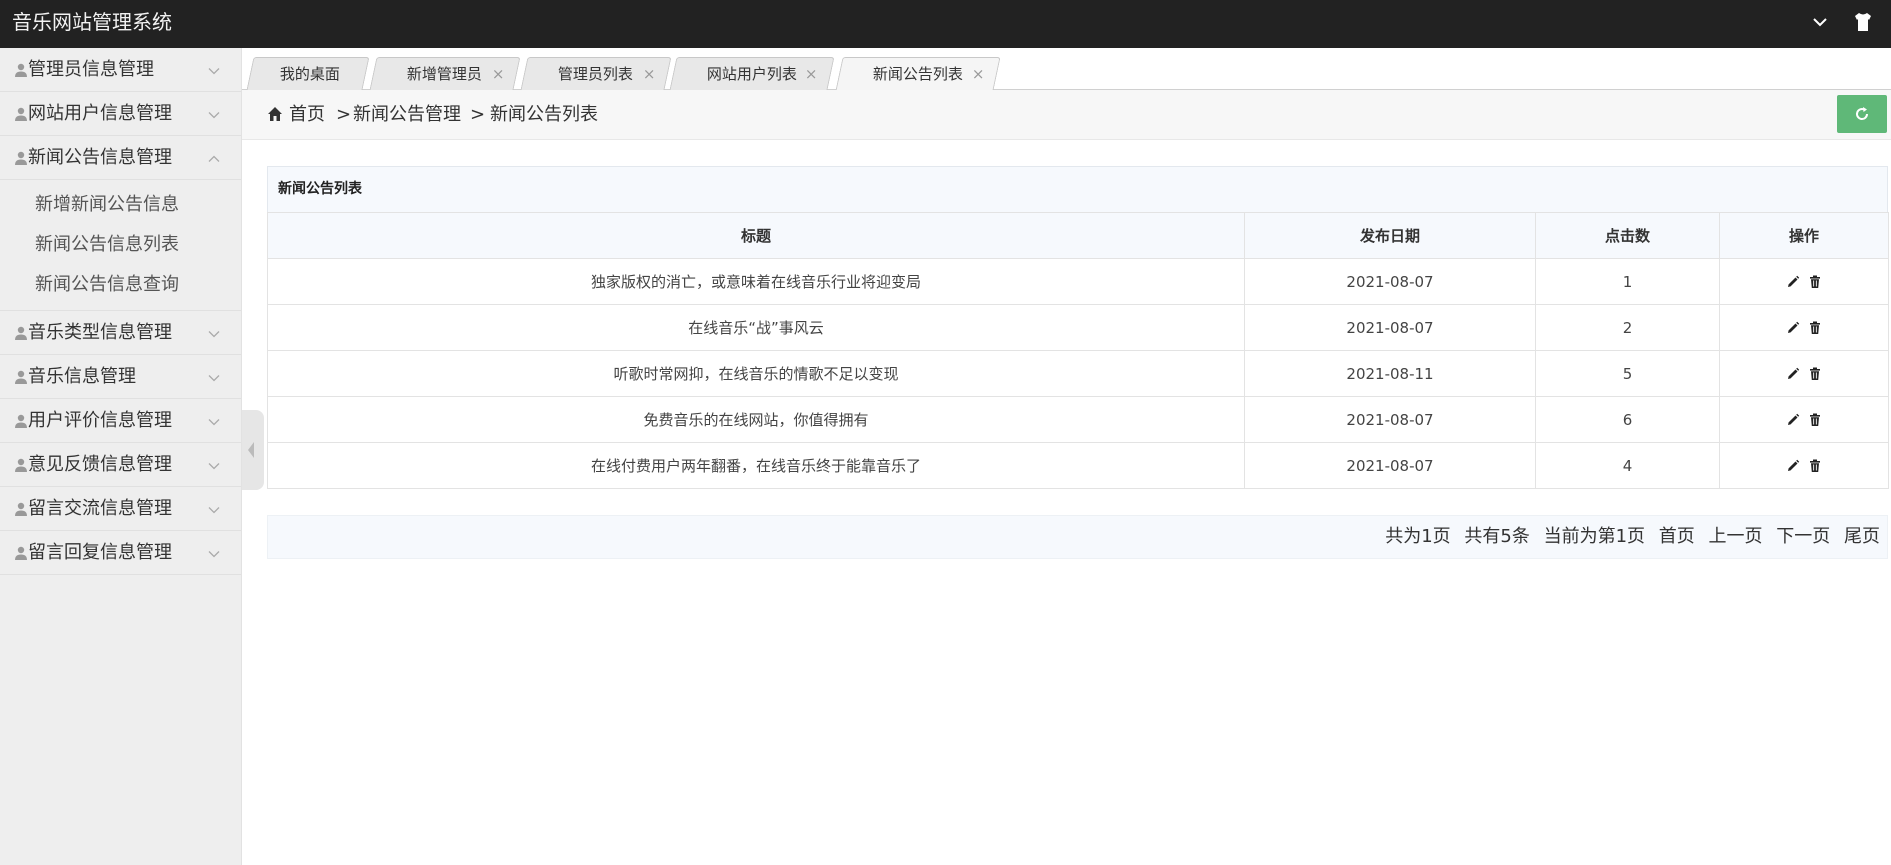  I want to click on sidebar-item: 管理员信息管理, so click(120, 70).